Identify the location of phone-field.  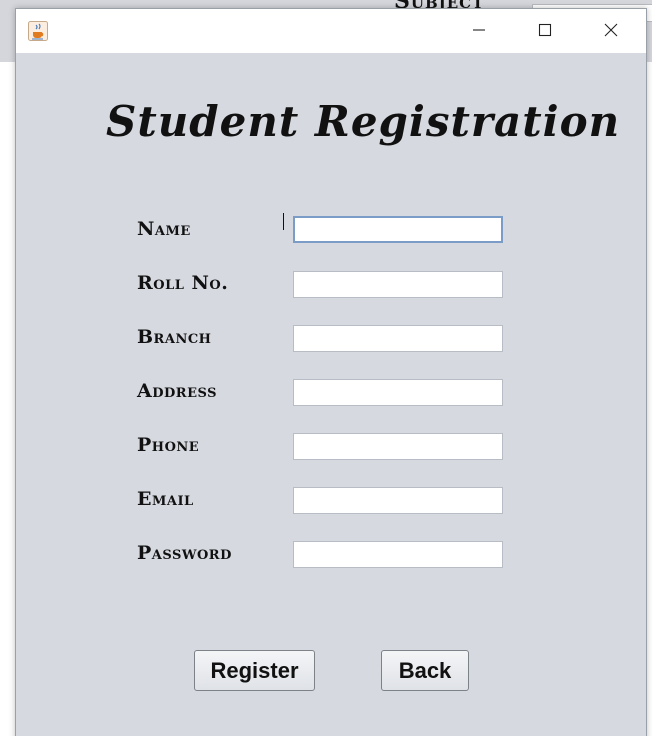
(398, 446).